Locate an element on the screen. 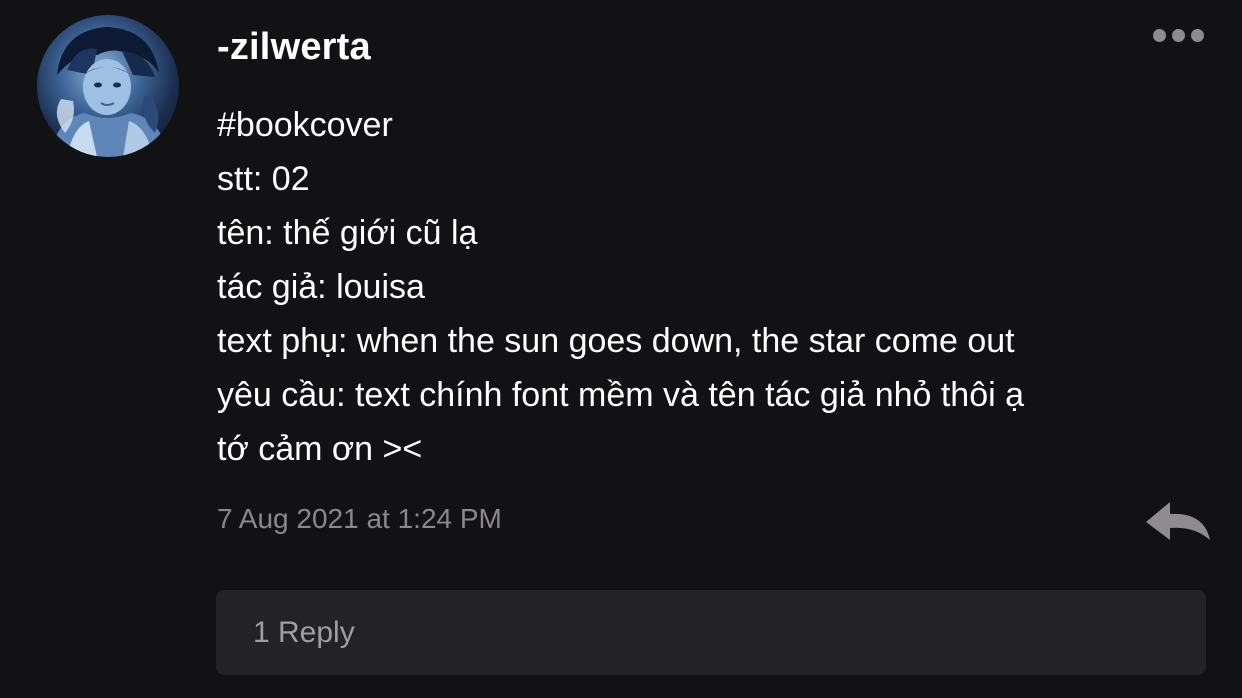 The image size is (1242, 698). more-options-button is located at coordinates (1178, 35).